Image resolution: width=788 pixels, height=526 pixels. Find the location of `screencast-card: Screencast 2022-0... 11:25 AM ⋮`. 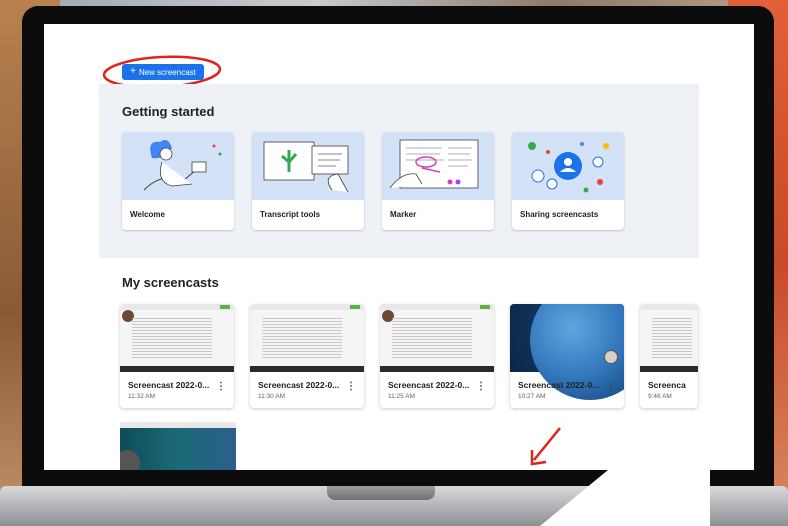

screencast-card: Screencast 2022-0... 11:25 AM ⋮ is located at coordinates (437, 356).